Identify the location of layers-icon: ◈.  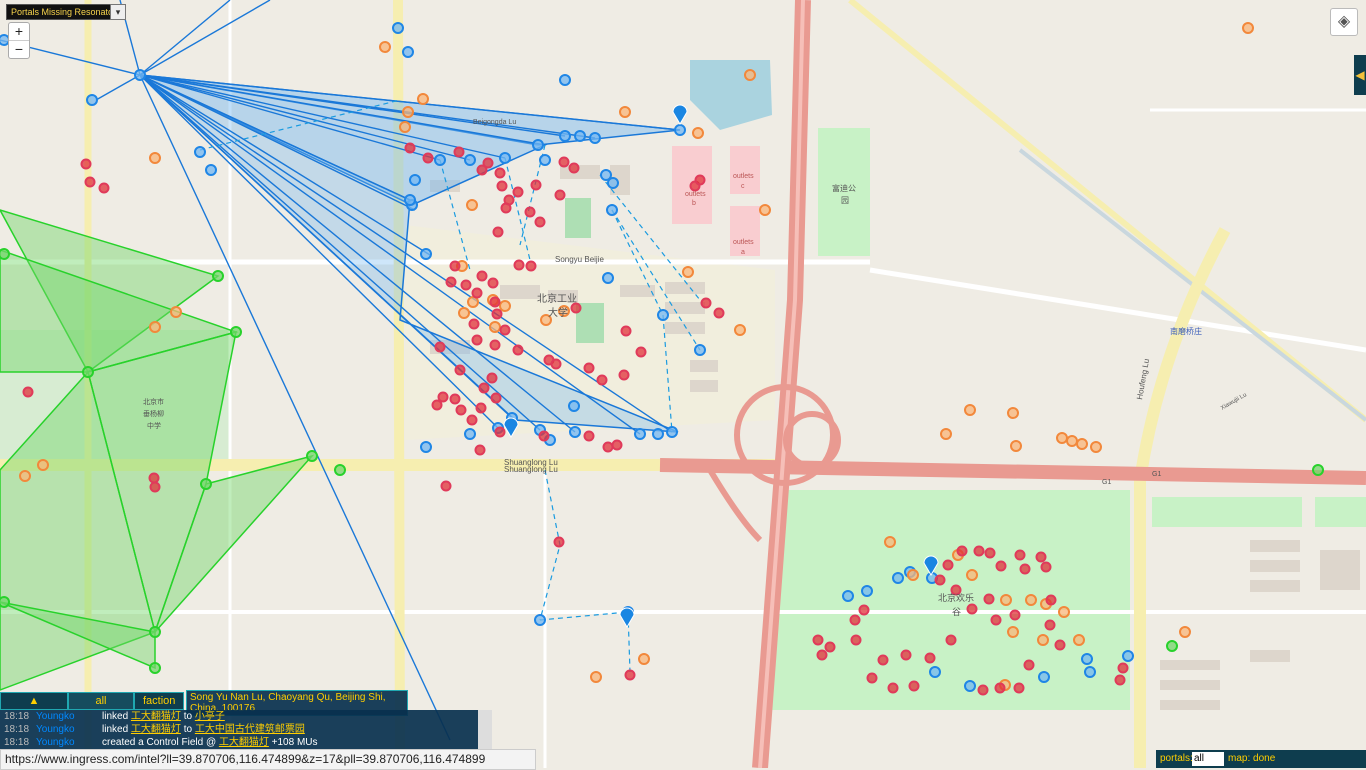
(1344, 22).